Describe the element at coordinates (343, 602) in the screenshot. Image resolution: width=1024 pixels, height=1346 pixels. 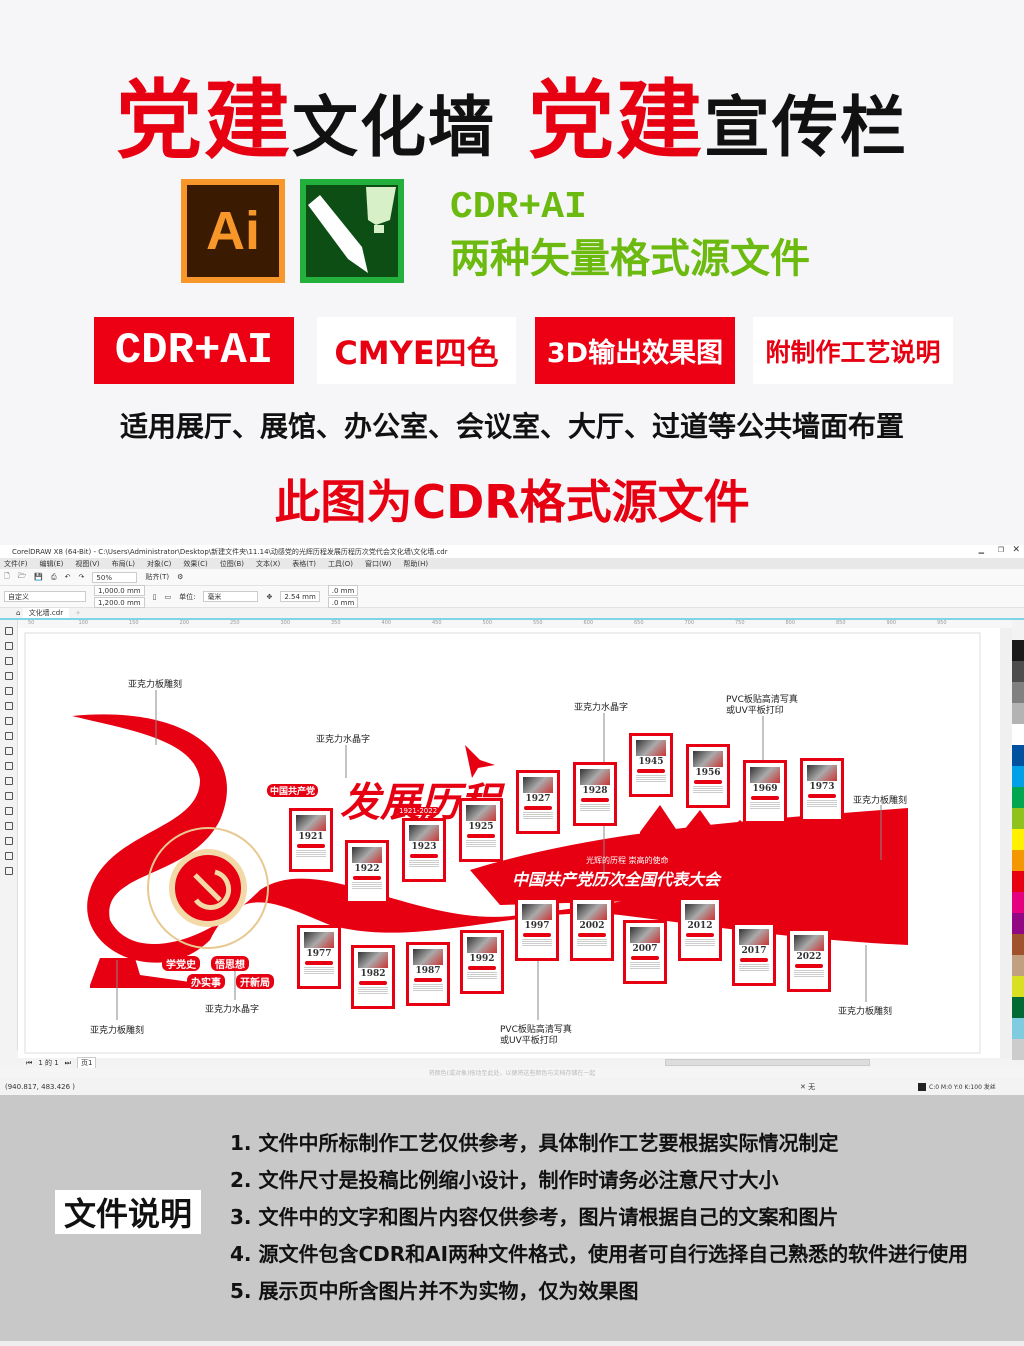
I see `duplicate-y-field: .0 mm` at that location.